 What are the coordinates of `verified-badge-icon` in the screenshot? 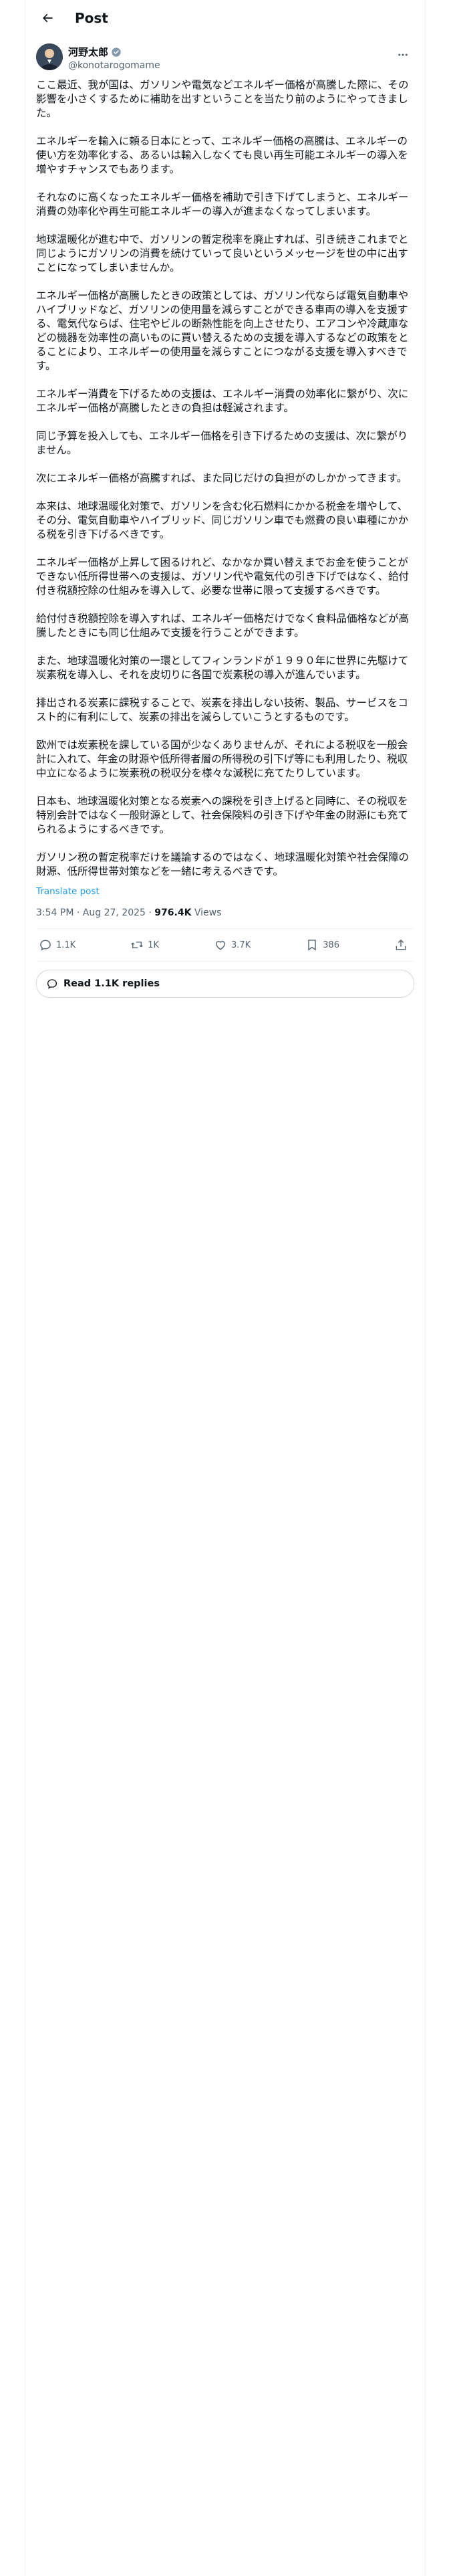 It's located at (116, 53).